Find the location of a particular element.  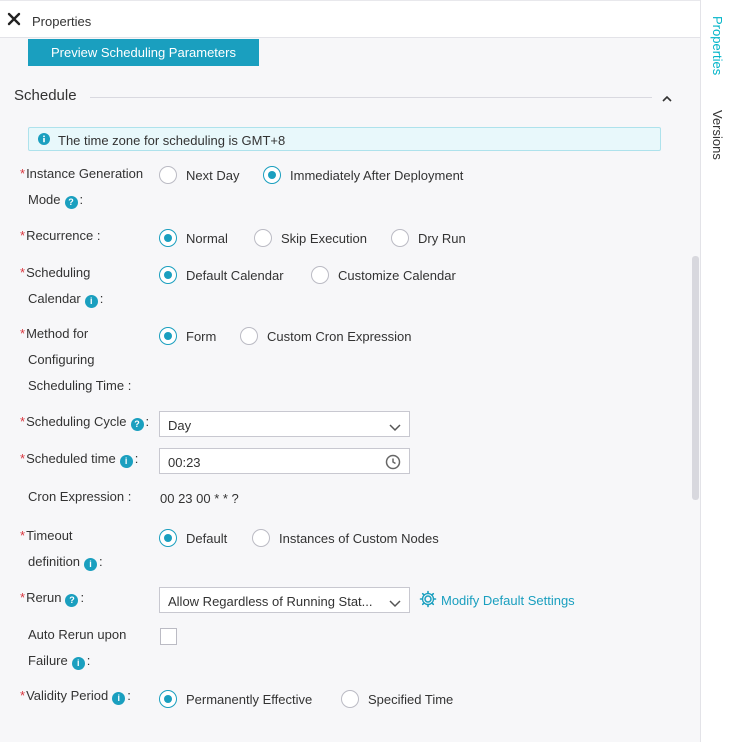

cron-expression-value: 00 23 00 * * ? is located at coordinates (199, 498).